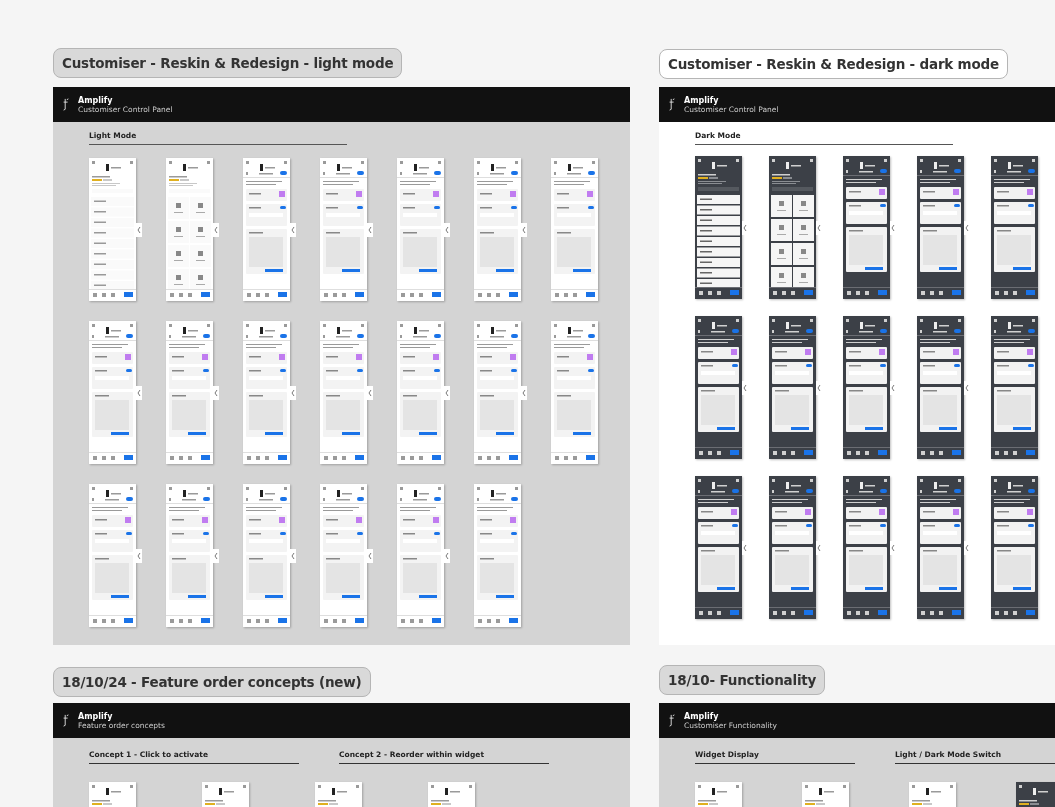 The image size is (1055, 807). Describe the element at coordinates (742, 680) in the screenshot. I see `board-label: 18/10- Functionality` at that location.